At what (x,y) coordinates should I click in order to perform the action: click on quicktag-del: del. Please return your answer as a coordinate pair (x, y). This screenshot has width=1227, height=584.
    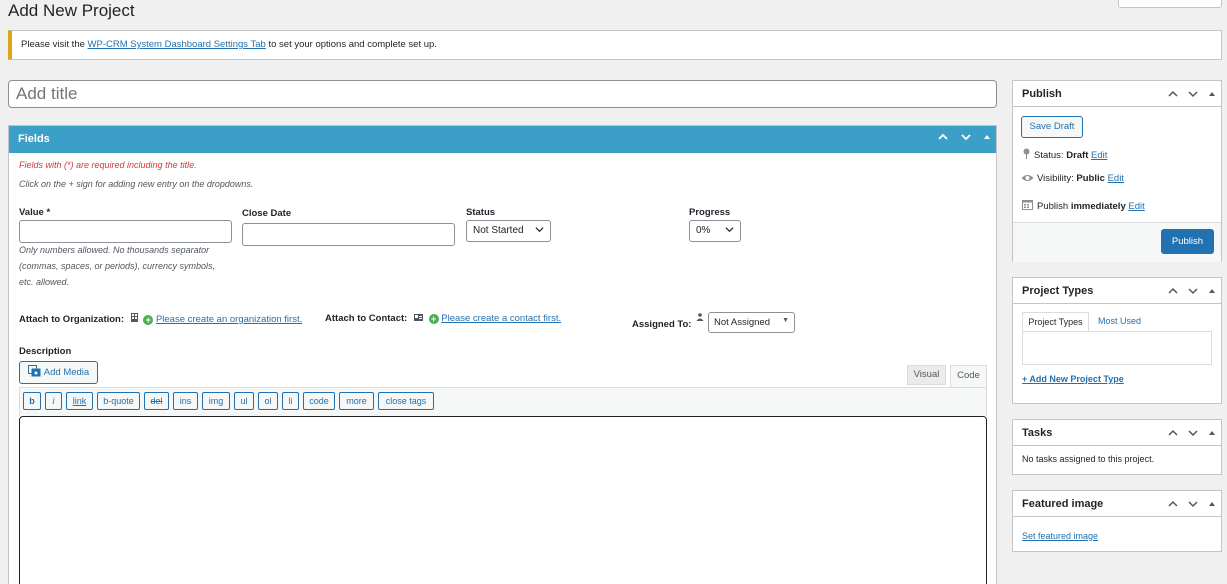
    Looking at the image, I should click on (156, 401).